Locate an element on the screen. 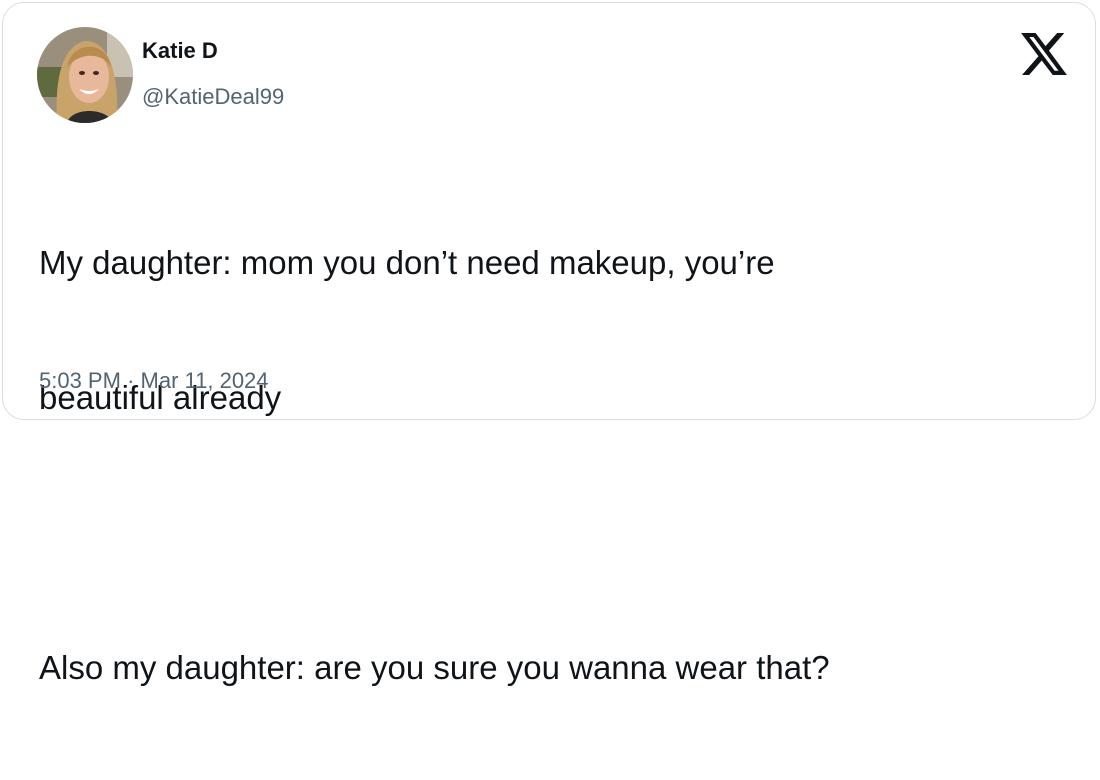  author-handle: @KatieDeal99 is located at coordinates (213, 97).